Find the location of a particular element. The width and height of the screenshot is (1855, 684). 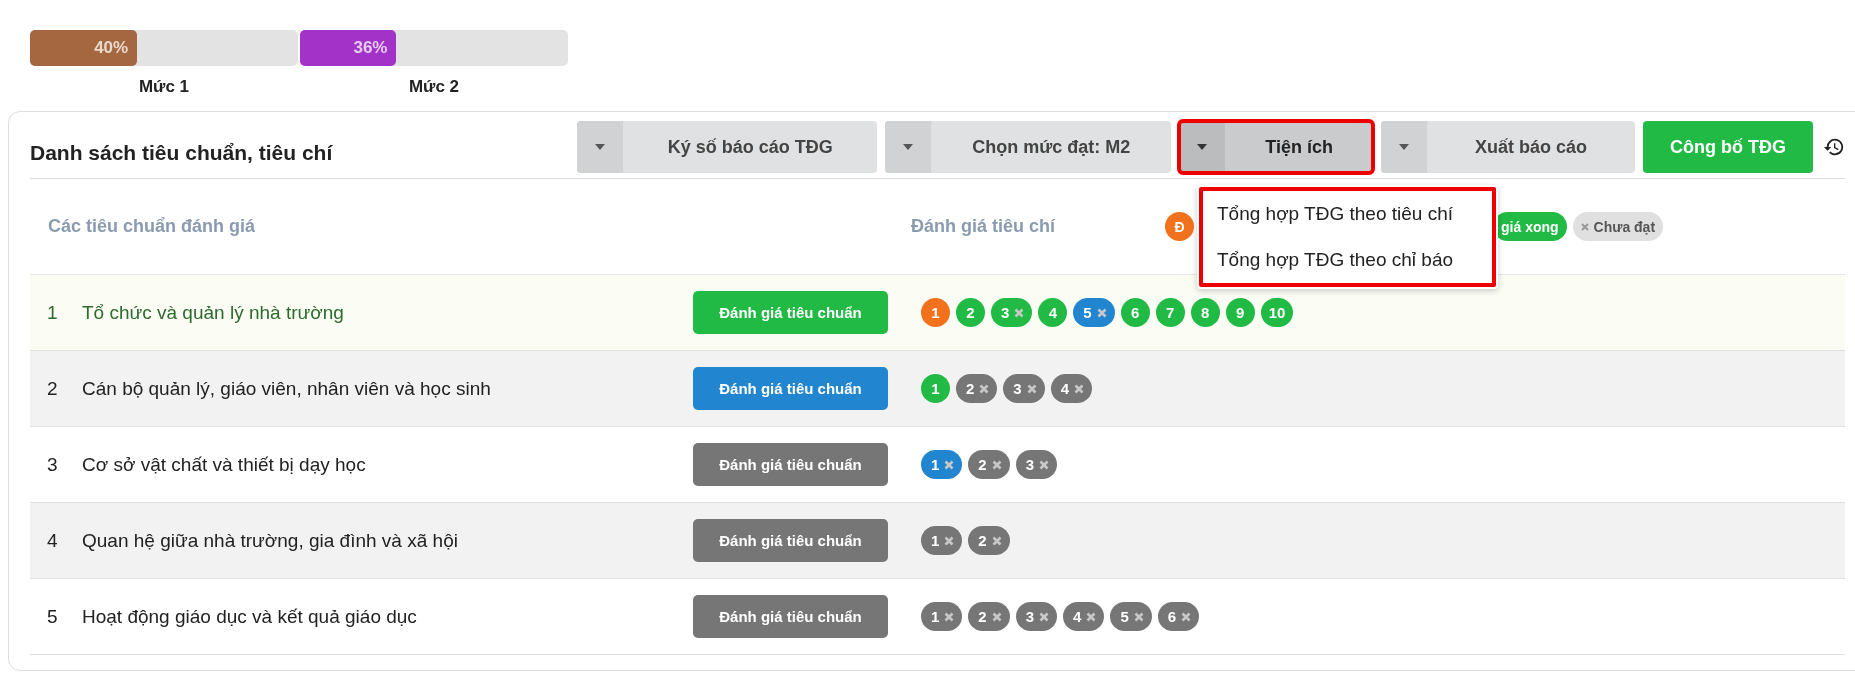

dropdown-button: Ký số báo cáo TĐG is located at coordinates (727, 147).